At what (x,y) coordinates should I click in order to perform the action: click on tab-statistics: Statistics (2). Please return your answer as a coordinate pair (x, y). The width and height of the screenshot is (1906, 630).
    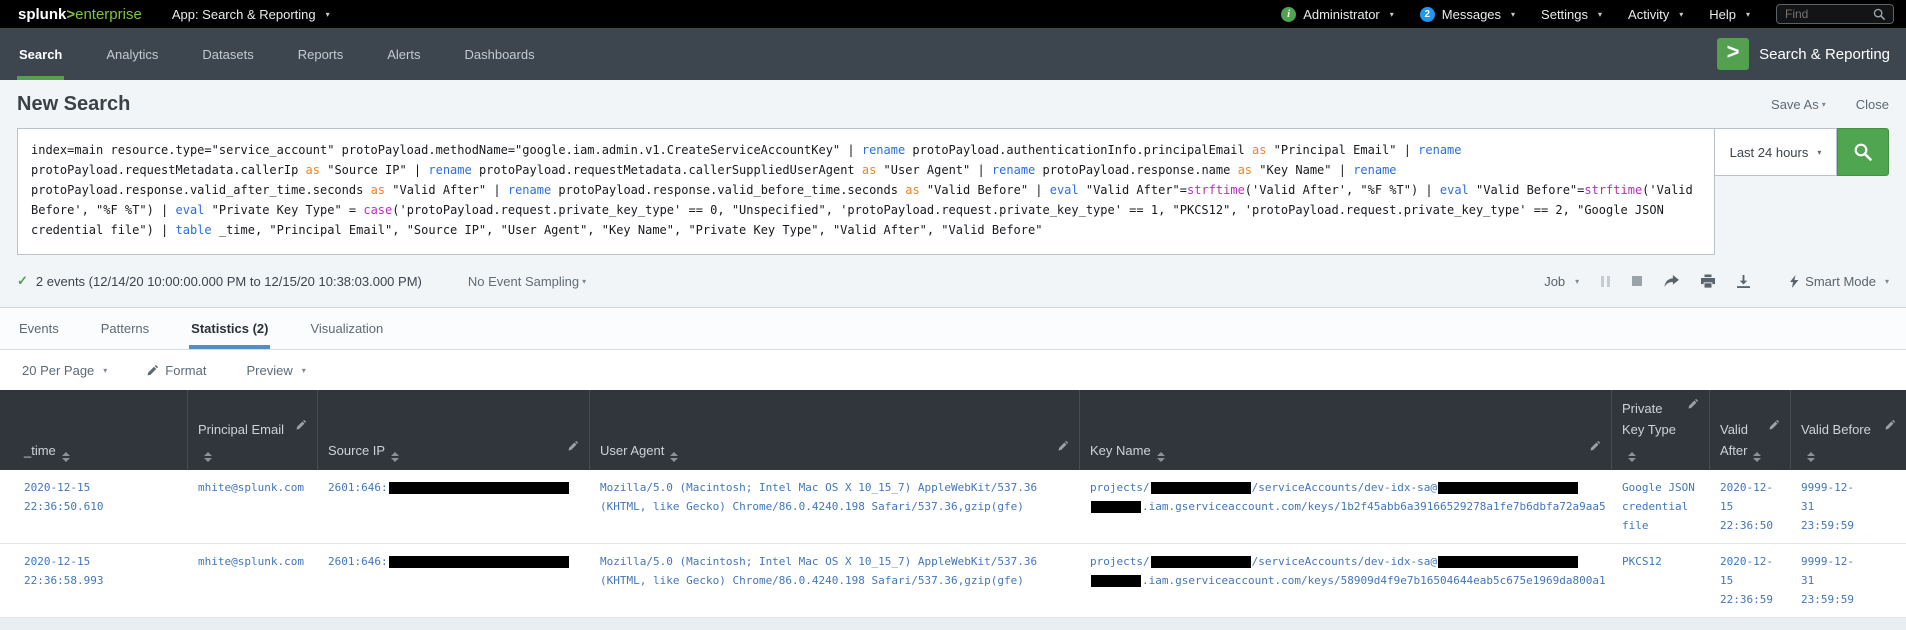
    Looking at the image, I should click on (230, 328).